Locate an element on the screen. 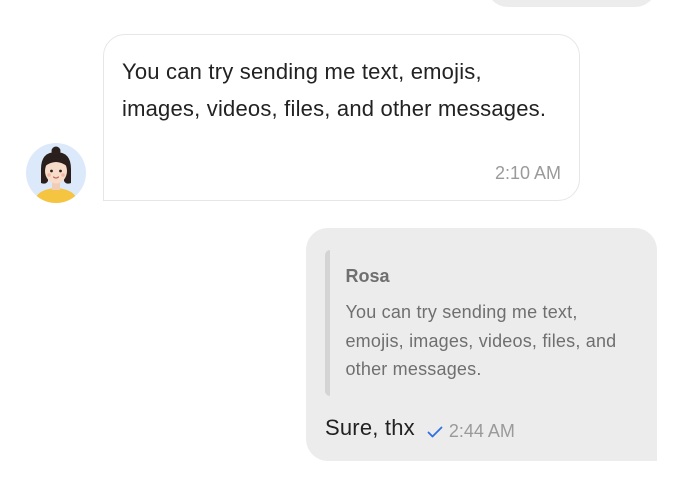 The image size is (679, 480). outgoing-message-text: Sure, thx is located at coordinates (370, 427).